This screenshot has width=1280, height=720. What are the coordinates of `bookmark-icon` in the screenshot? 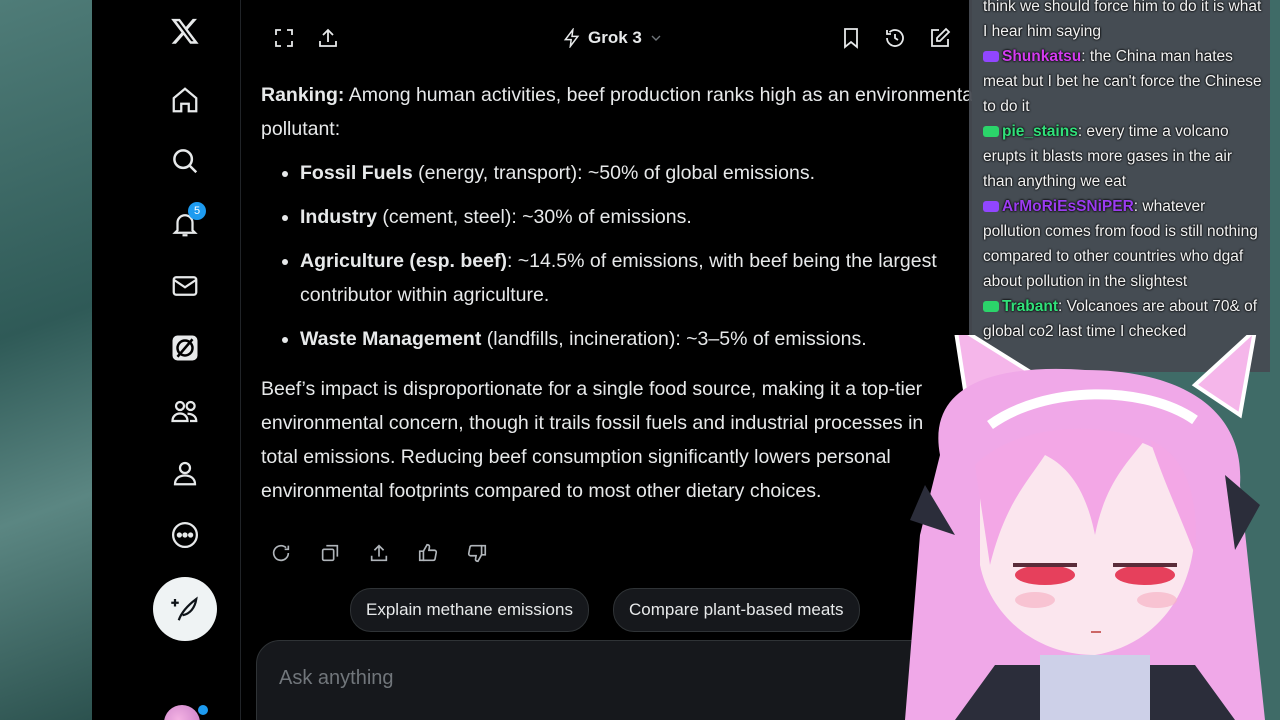 It's located at (851, 38).